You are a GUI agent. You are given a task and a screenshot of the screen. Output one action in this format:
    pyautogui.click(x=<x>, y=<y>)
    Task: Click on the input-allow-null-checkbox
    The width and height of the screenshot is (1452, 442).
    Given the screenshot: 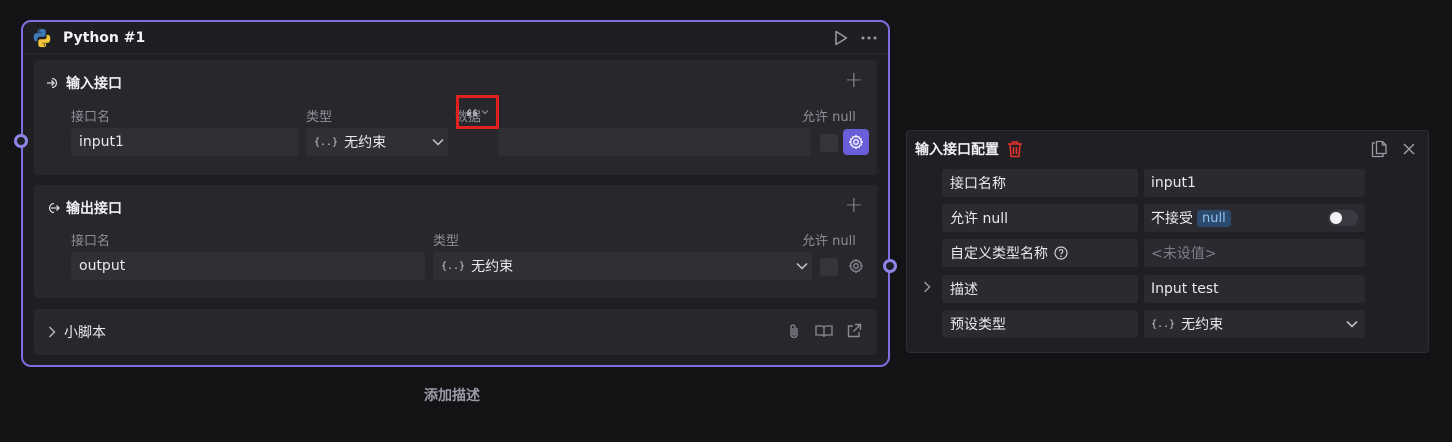 What is the action you would take?
    pyautogui.click(x=829, y=143)
    